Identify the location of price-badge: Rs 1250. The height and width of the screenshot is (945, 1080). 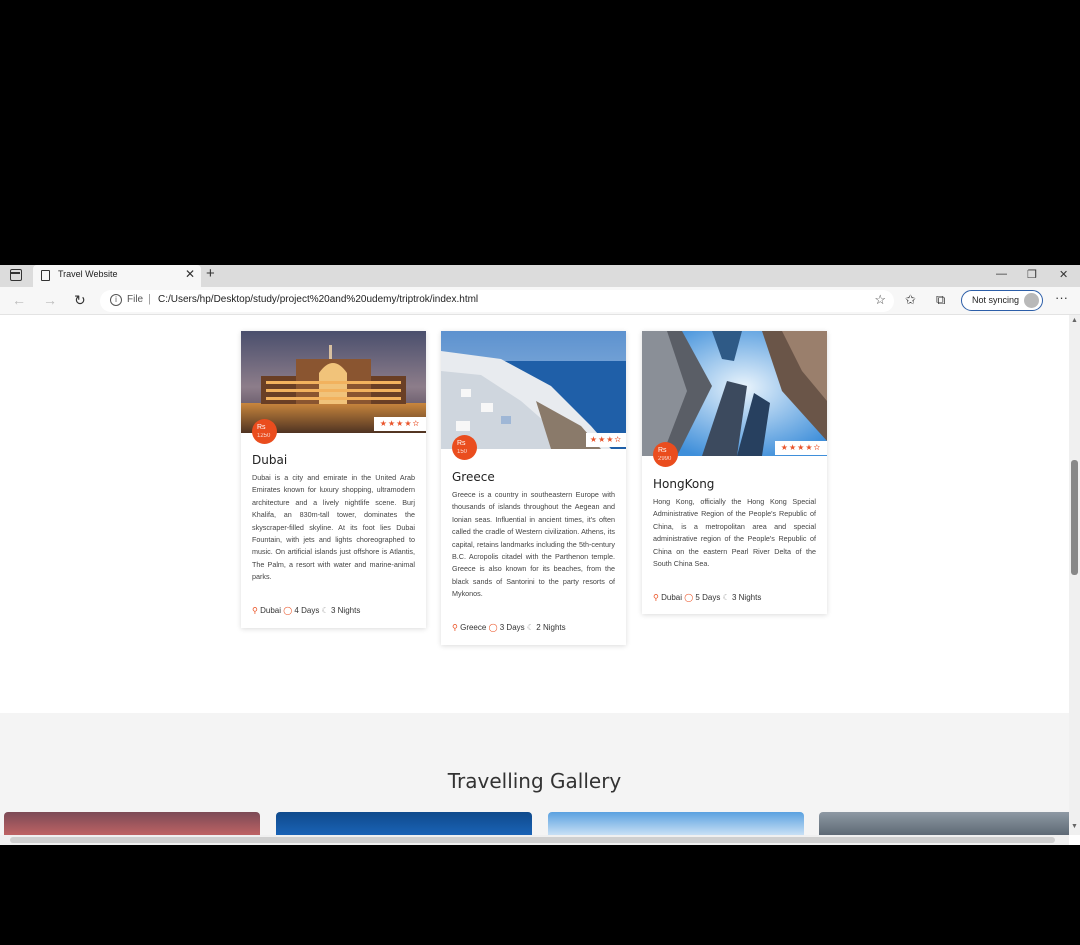
(264, 431).